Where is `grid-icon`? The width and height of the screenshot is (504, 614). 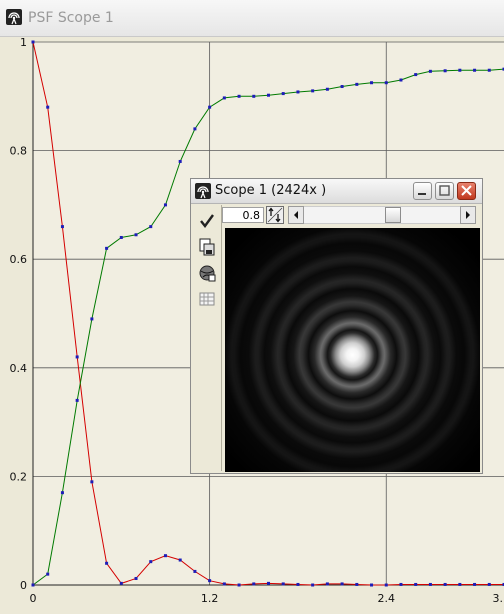
grid-icon is located at coordinates (207, 299).